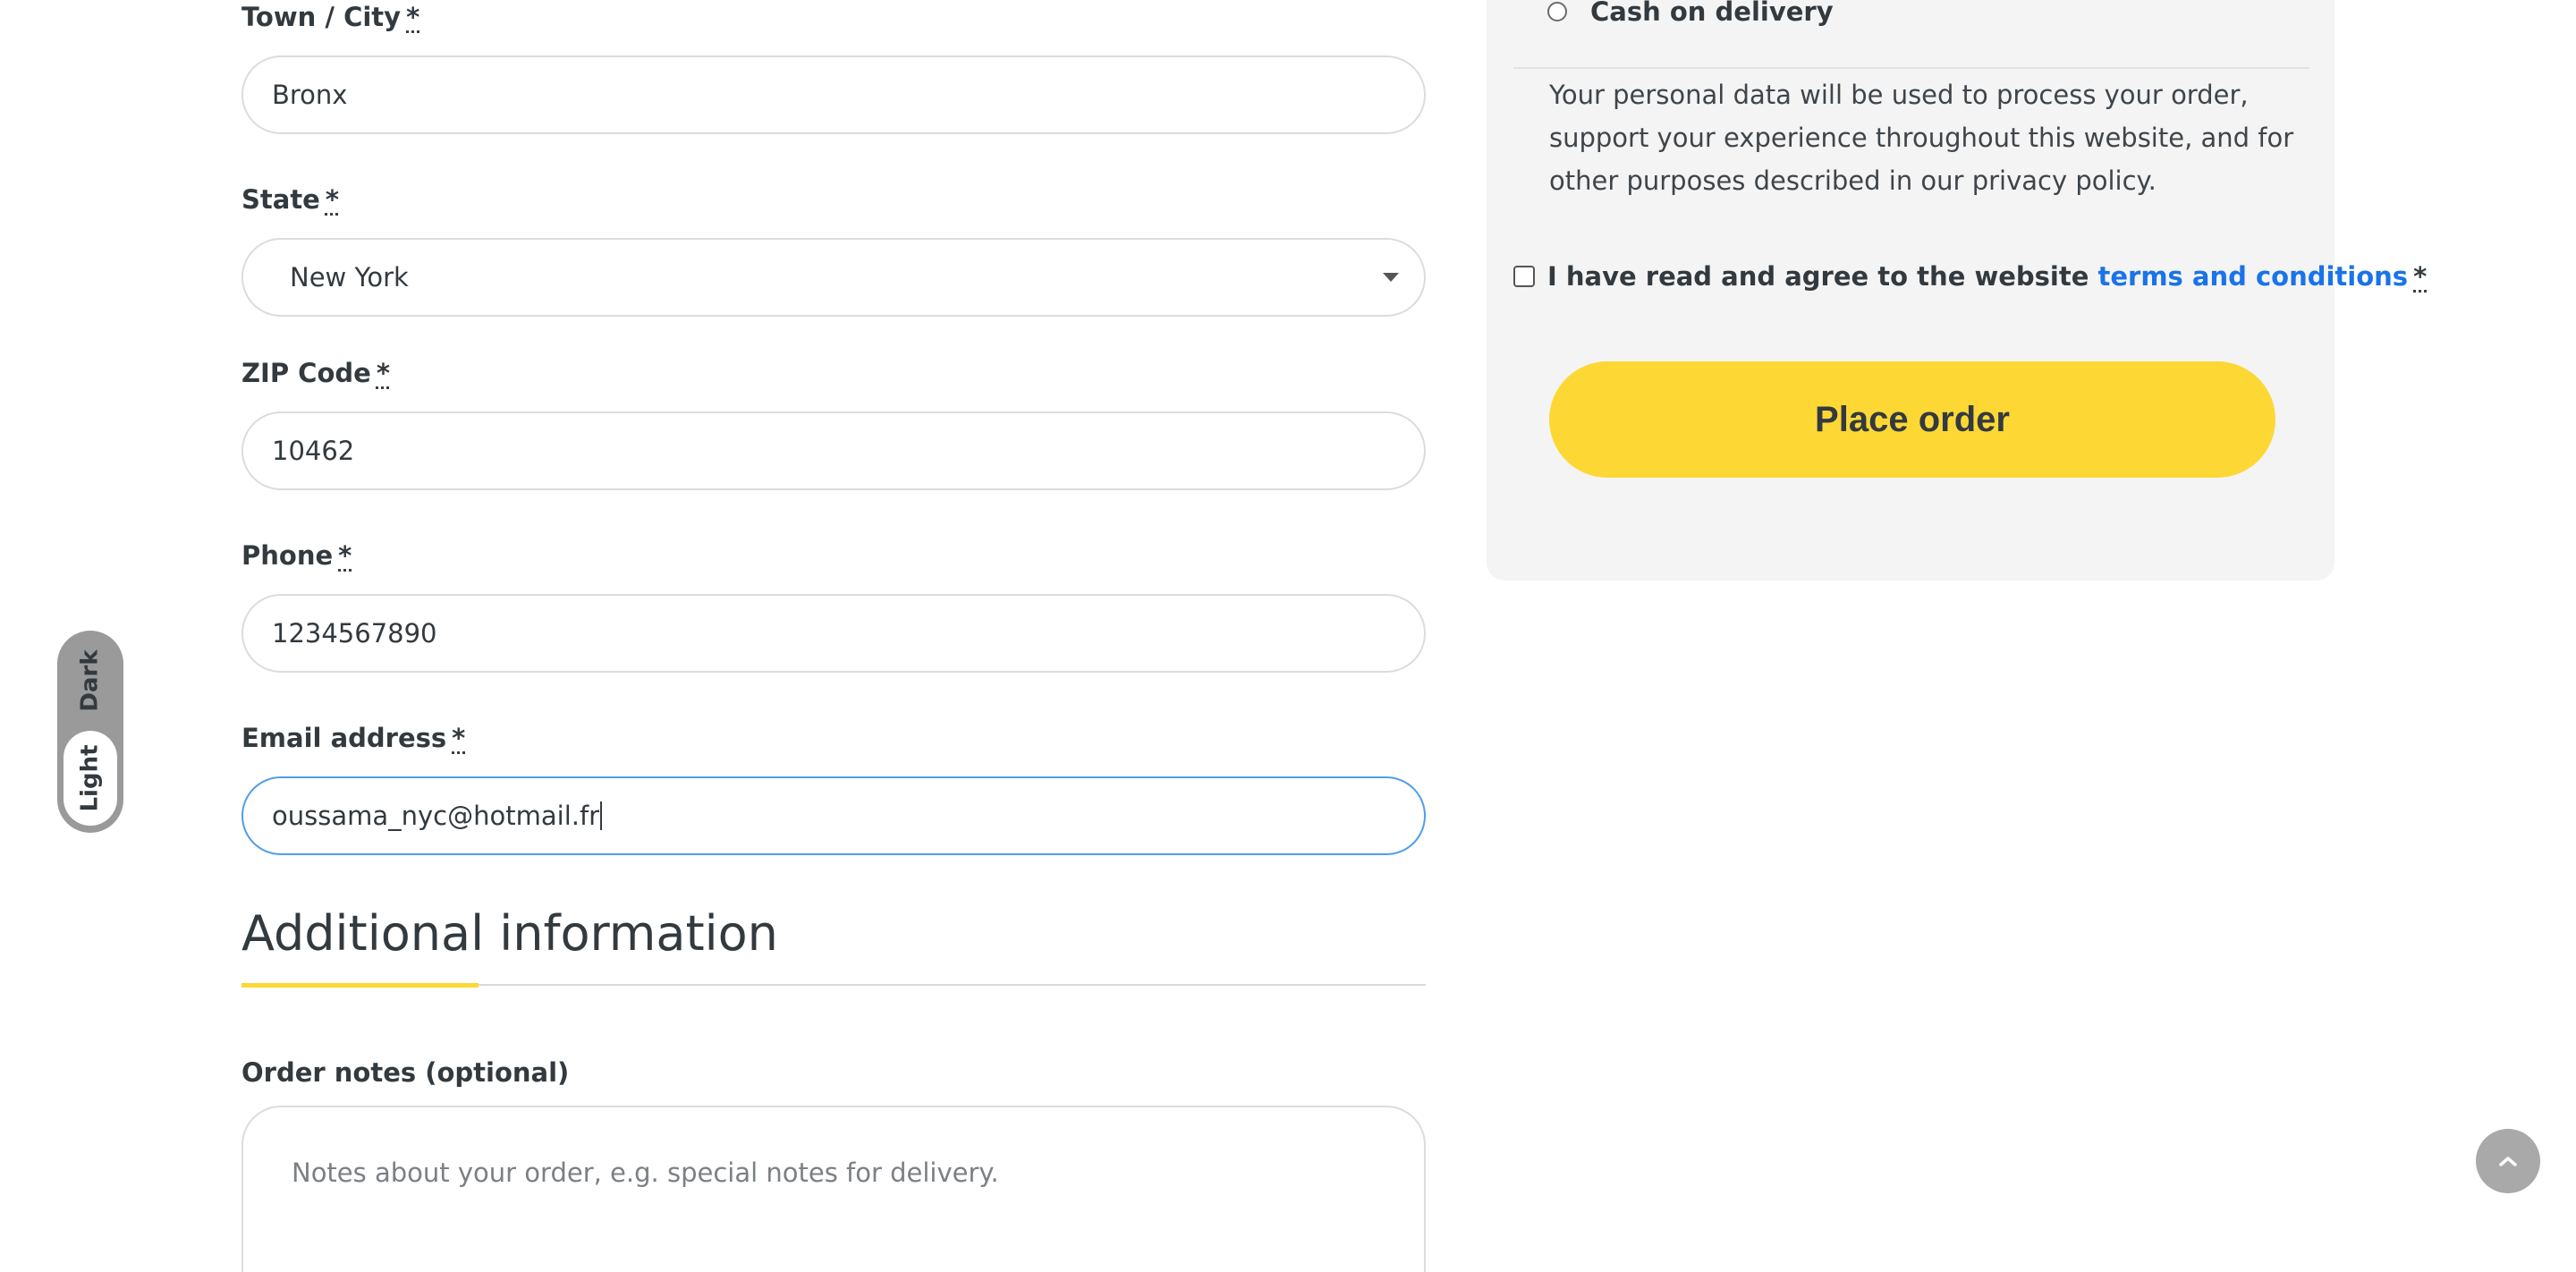  I want to click on place-order-button: Place order, so click(1912, 419).